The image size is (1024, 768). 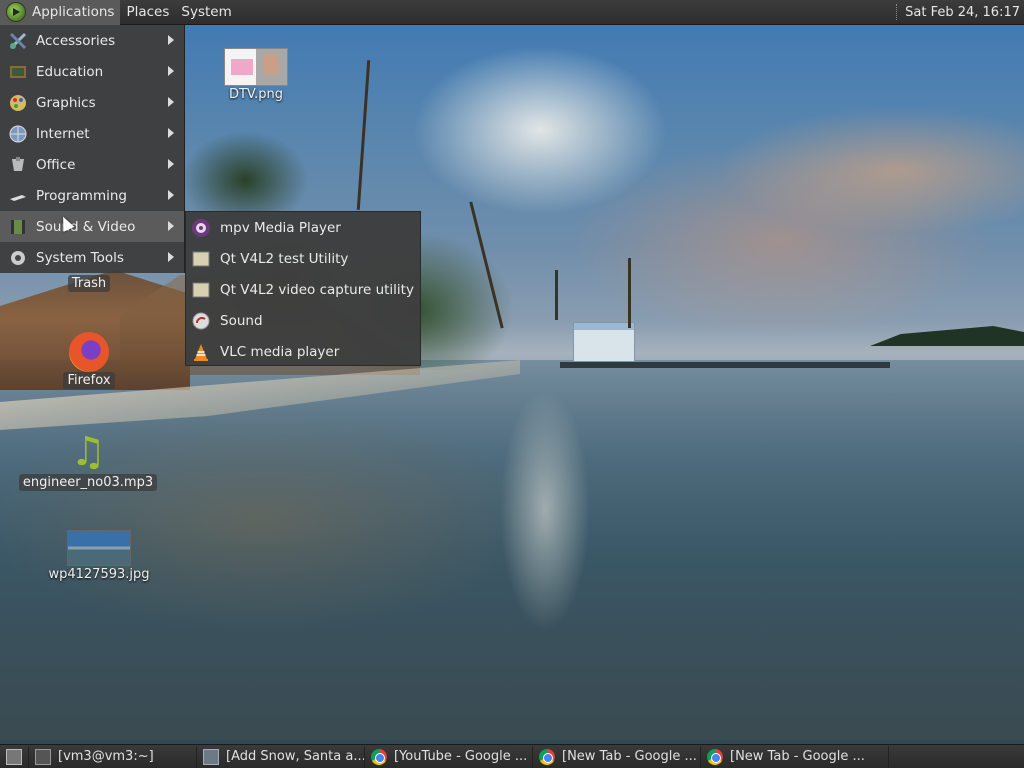 I want to click on panel-separator, so click(x=897, y=12).